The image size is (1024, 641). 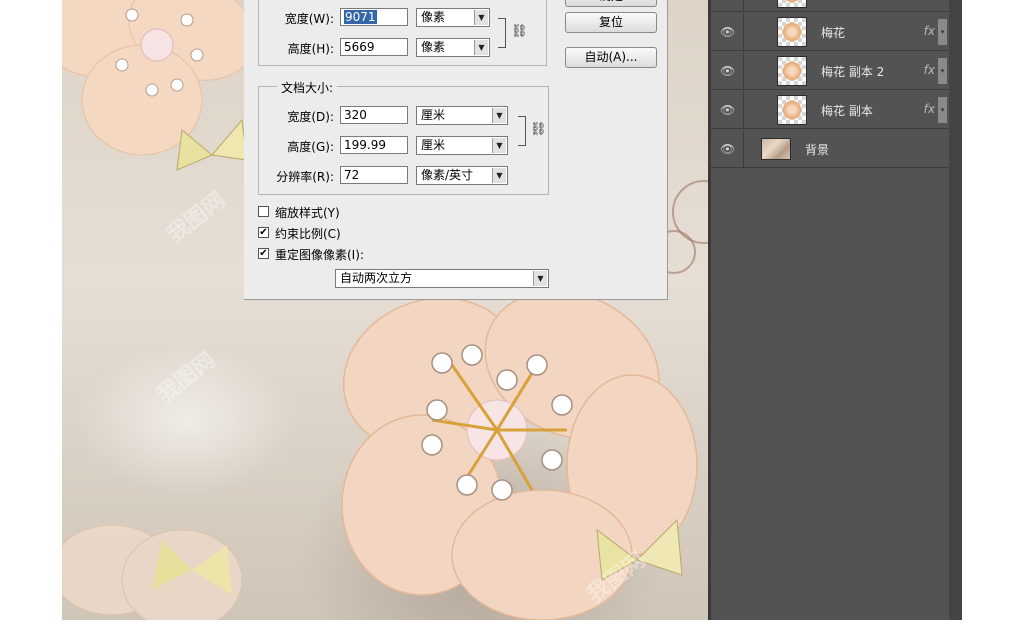 I want to click on layer-name: 梅花 副本, so click(x=847, y=110).